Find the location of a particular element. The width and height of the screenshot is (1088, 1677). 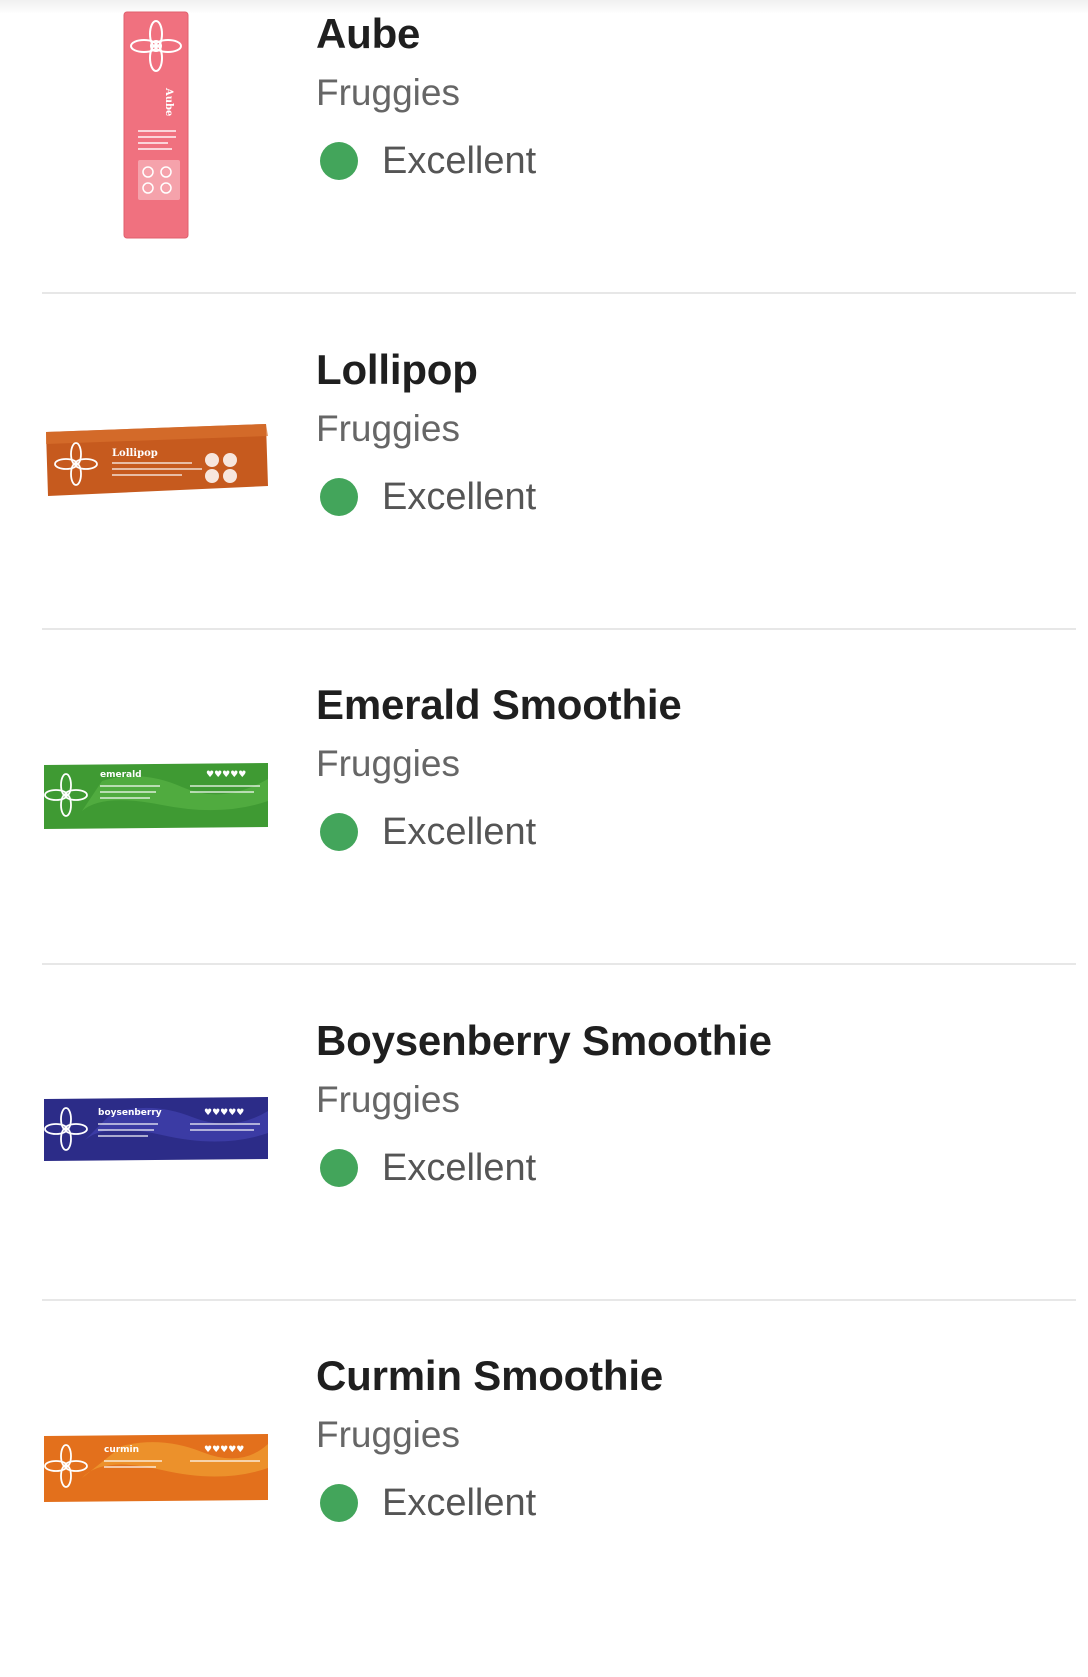

product-image: emerald ♥♥♥♥♥ is located at coordinates (156, 796).